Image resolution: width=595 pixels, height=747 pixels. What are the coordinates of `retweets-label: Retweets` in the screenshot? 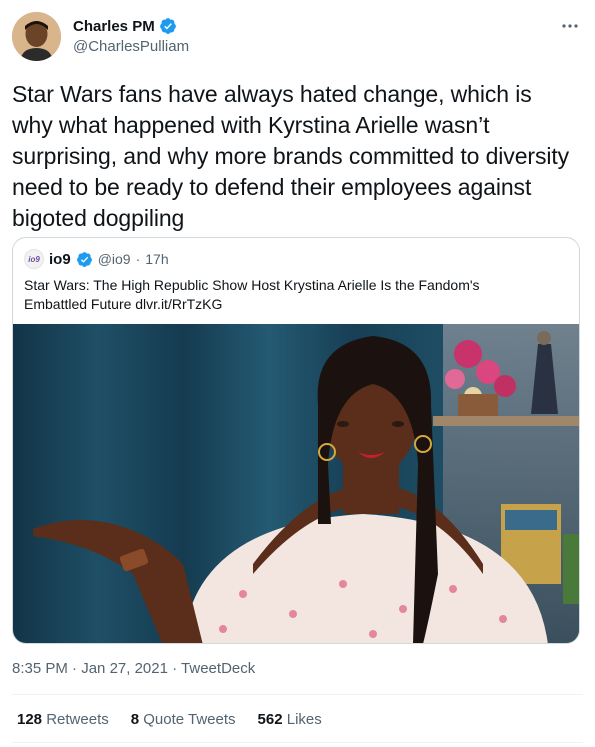 It's located at (77, 719).